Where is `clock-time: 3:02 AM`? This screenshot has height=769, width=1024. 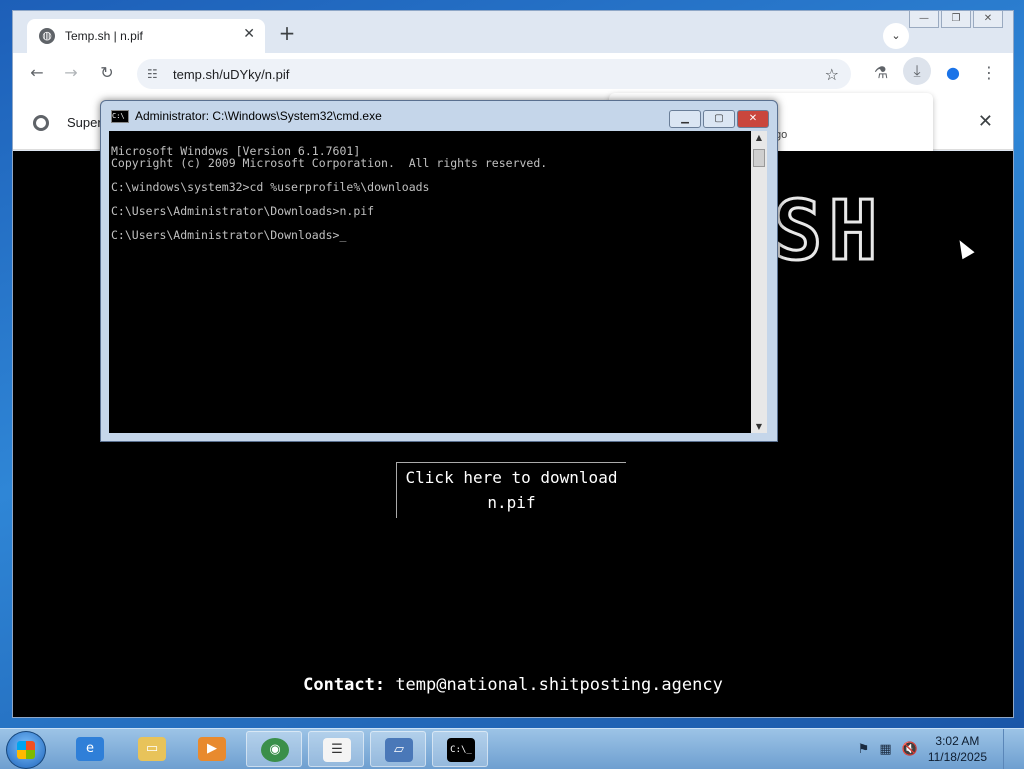
clock-time: 3:02 AM is located at coordinates (957, 741).